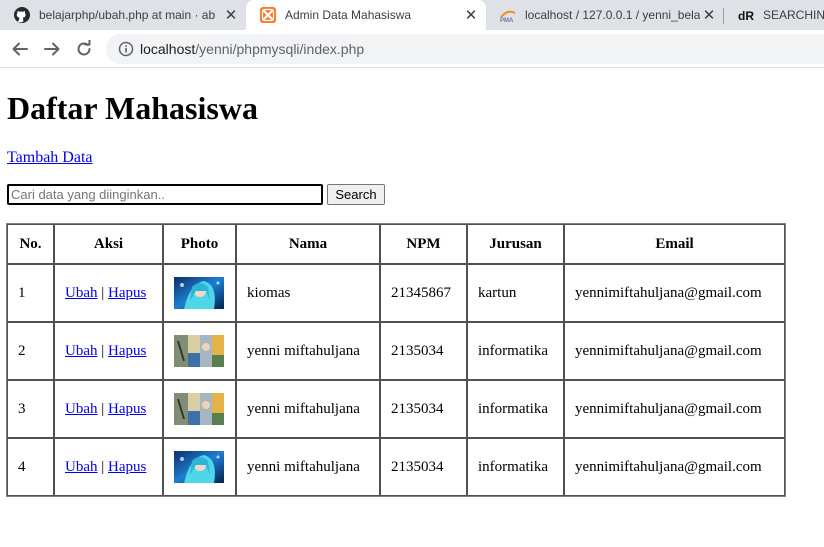 This screenshot has width=824, height=547. What do you see at coordinates (515, 293) in the screenshot?
I see `cell-jurusan: kartun` at bounding box center [515, 293].